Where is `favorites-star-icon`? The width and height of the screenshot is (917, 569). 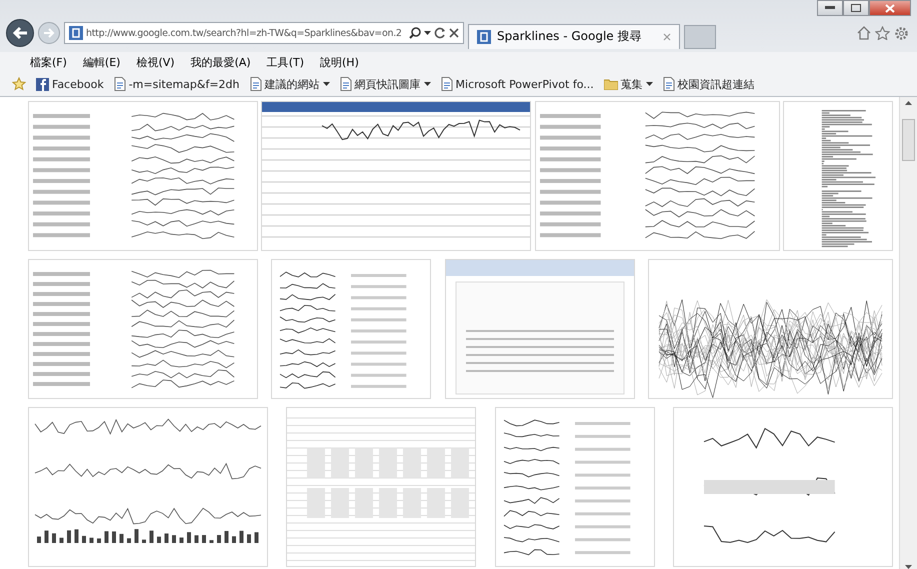 favorites-star-icon is located at coordinates (19, 84).